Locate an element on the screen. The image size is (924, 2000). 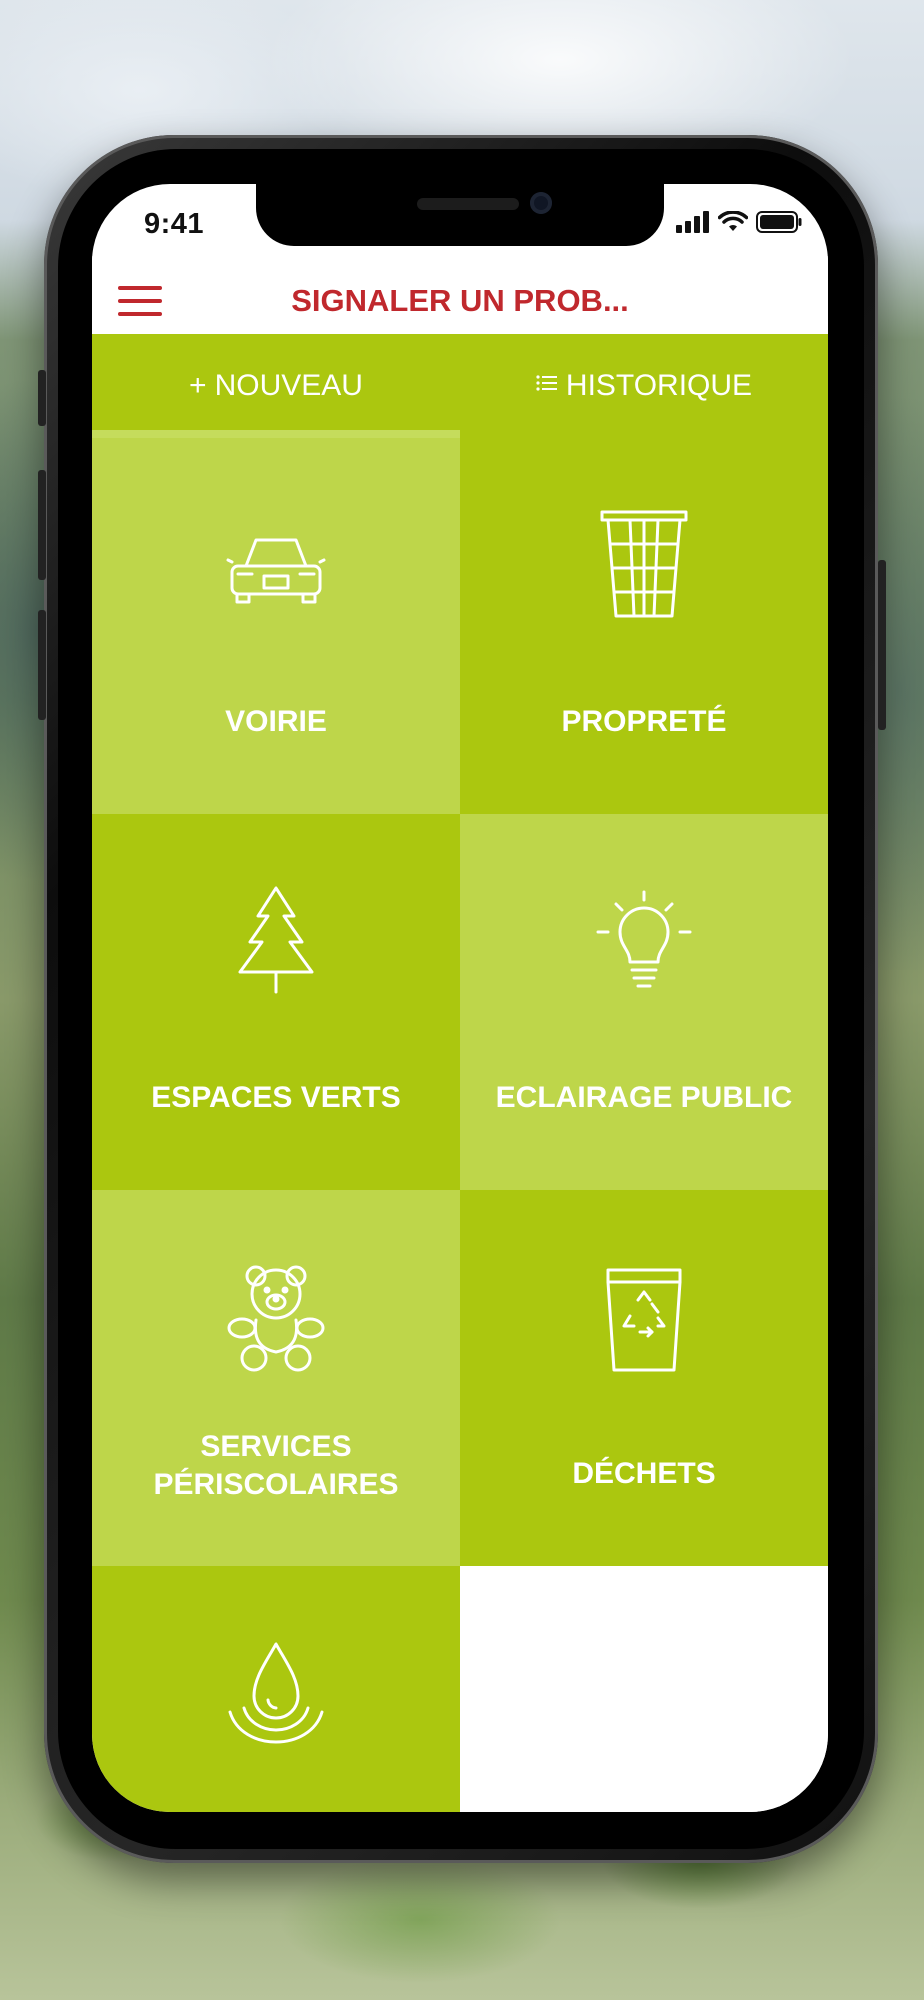
volume-up-button is located at coordinates (42, 525).